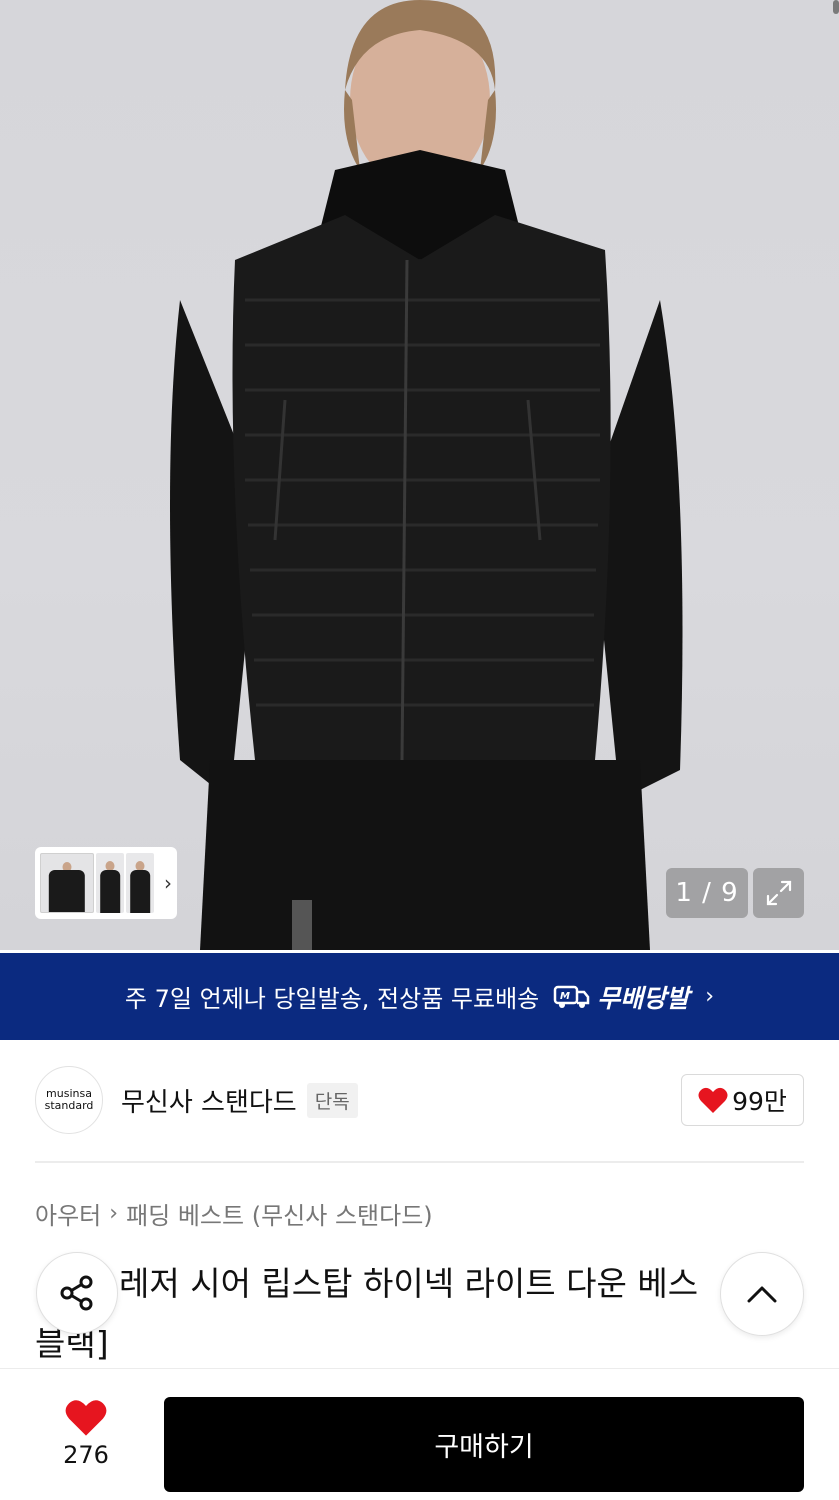 This screenshot has height=1500, width=839. I want to click on brand-logo-line2: standard, so click(69, 1105).